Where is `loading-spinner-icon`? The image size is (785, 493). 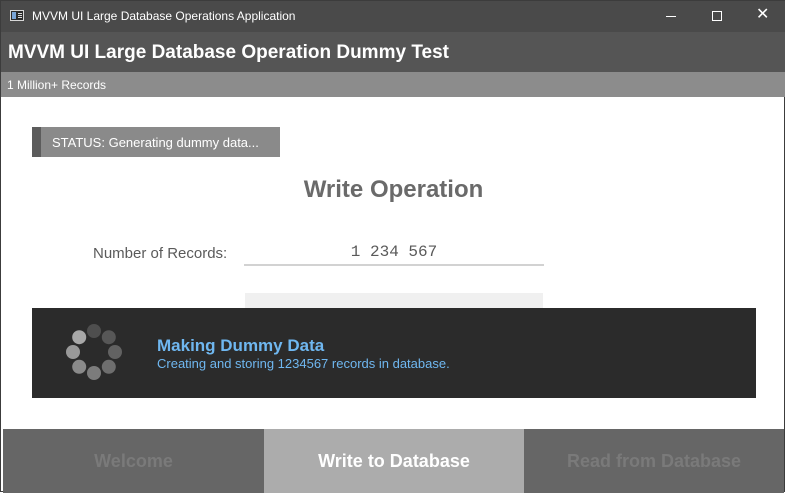 loading-spinner-icon is located at coordinates (94, 352).